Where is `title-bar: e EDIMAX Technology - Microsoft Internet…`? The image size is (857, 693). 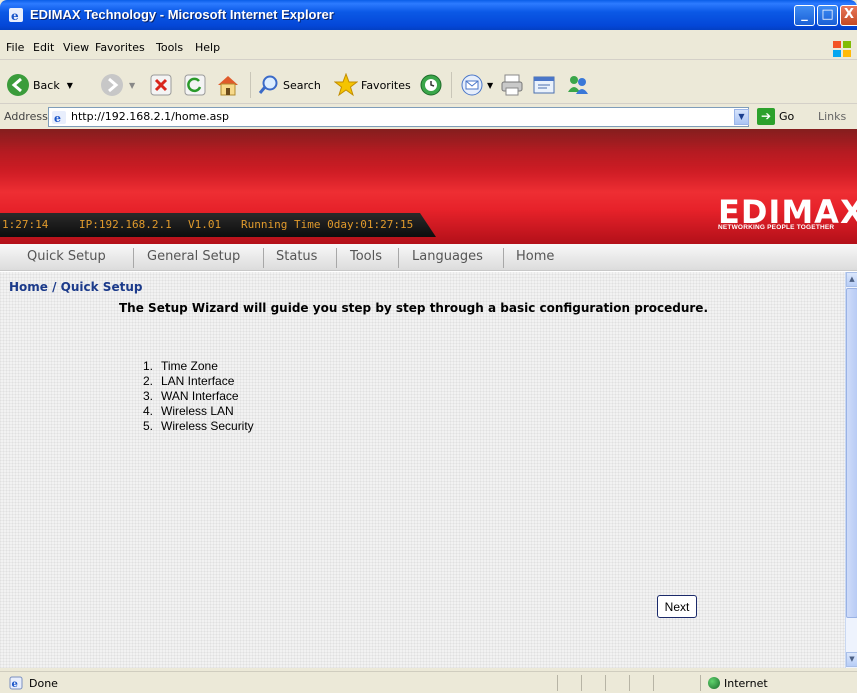
title-bar: e EDIMAX Technology - Microsoft Internet… is located at coordinates (428, 15).